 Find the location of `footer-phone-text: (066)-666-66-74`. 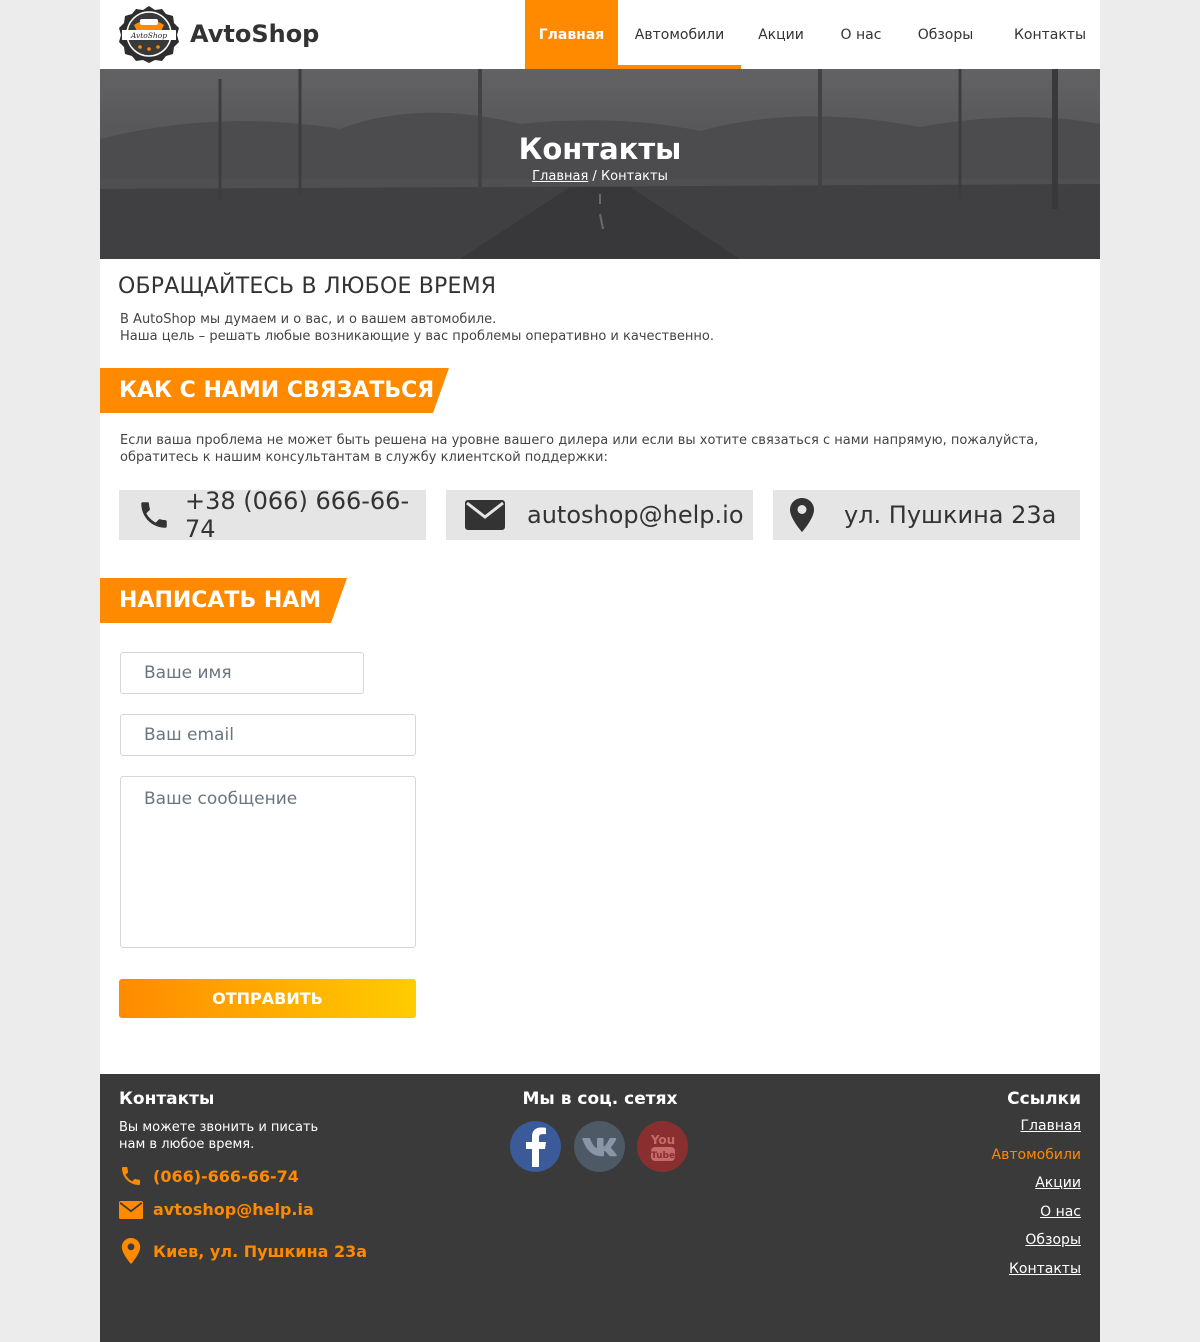

footer-phone-text: (066)-666-66-74 is located at coordinates (226, 1176).